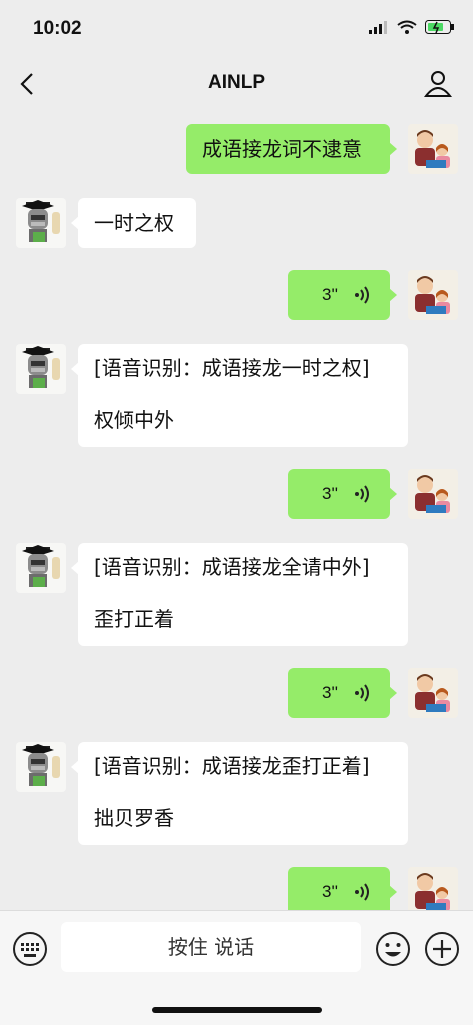 This screenshot has height=1025, width=473. What do you see at coordinates (393, 949) in the screenshot?
I see `emoji-icon` at bounding box center [393, 949].